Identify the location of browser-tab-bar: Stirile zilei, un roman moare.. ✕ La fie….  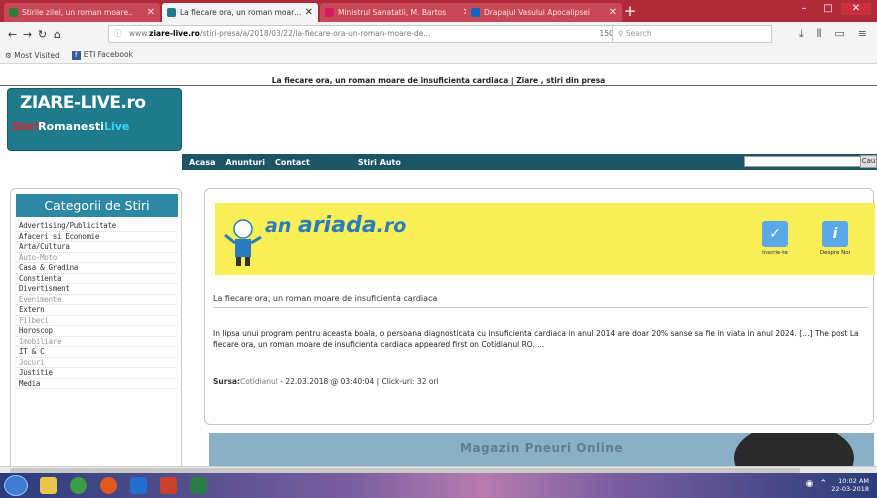
(438, 11).